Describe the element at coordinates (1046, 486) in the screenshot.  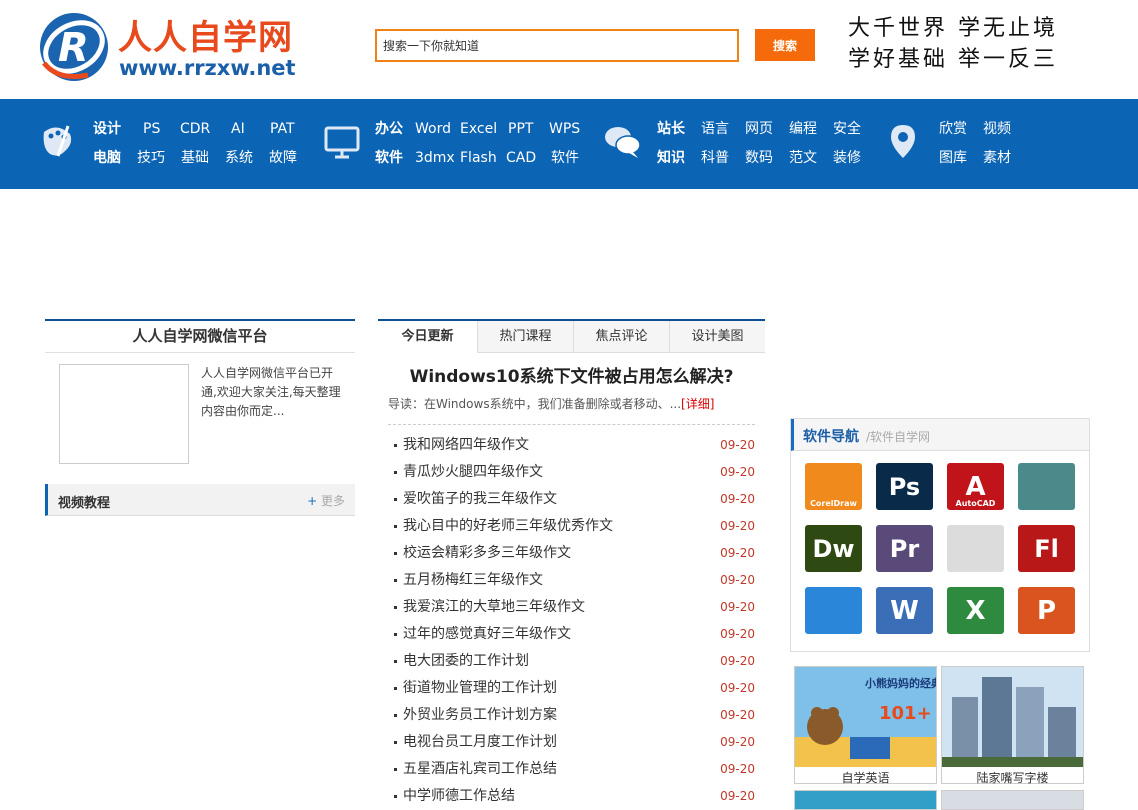
I see `3dsmax-icon` at that location.